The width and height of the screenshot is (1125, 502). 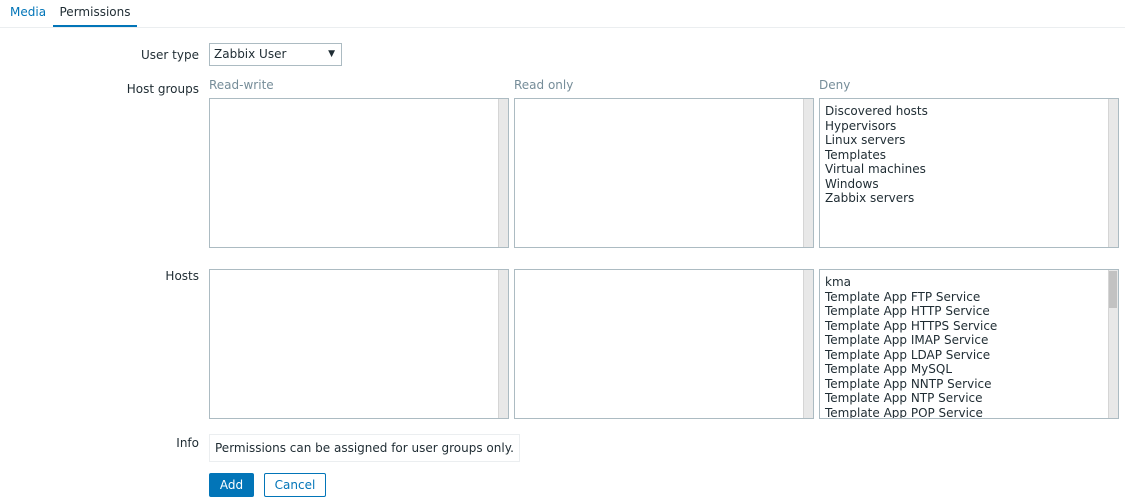 I want to click on scrollbar-thumb, so click(x=1113, y=289).